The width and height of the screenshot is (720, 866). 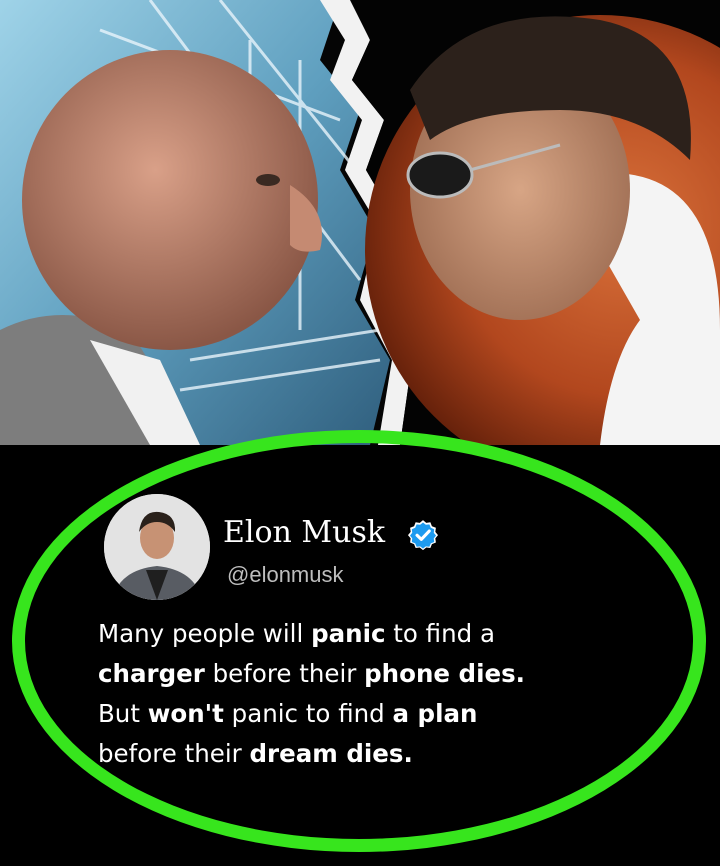 I want to click on tweet-line-3: But won't panic to find a plan, so click(x=378, y=714).